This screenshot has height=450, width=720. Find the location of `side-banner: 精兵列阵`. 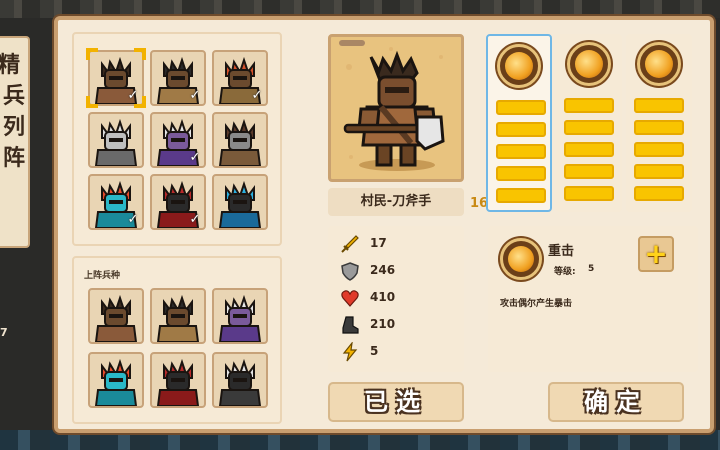

side-banner: 精兵列阵 is located at coordinates (15, 142).